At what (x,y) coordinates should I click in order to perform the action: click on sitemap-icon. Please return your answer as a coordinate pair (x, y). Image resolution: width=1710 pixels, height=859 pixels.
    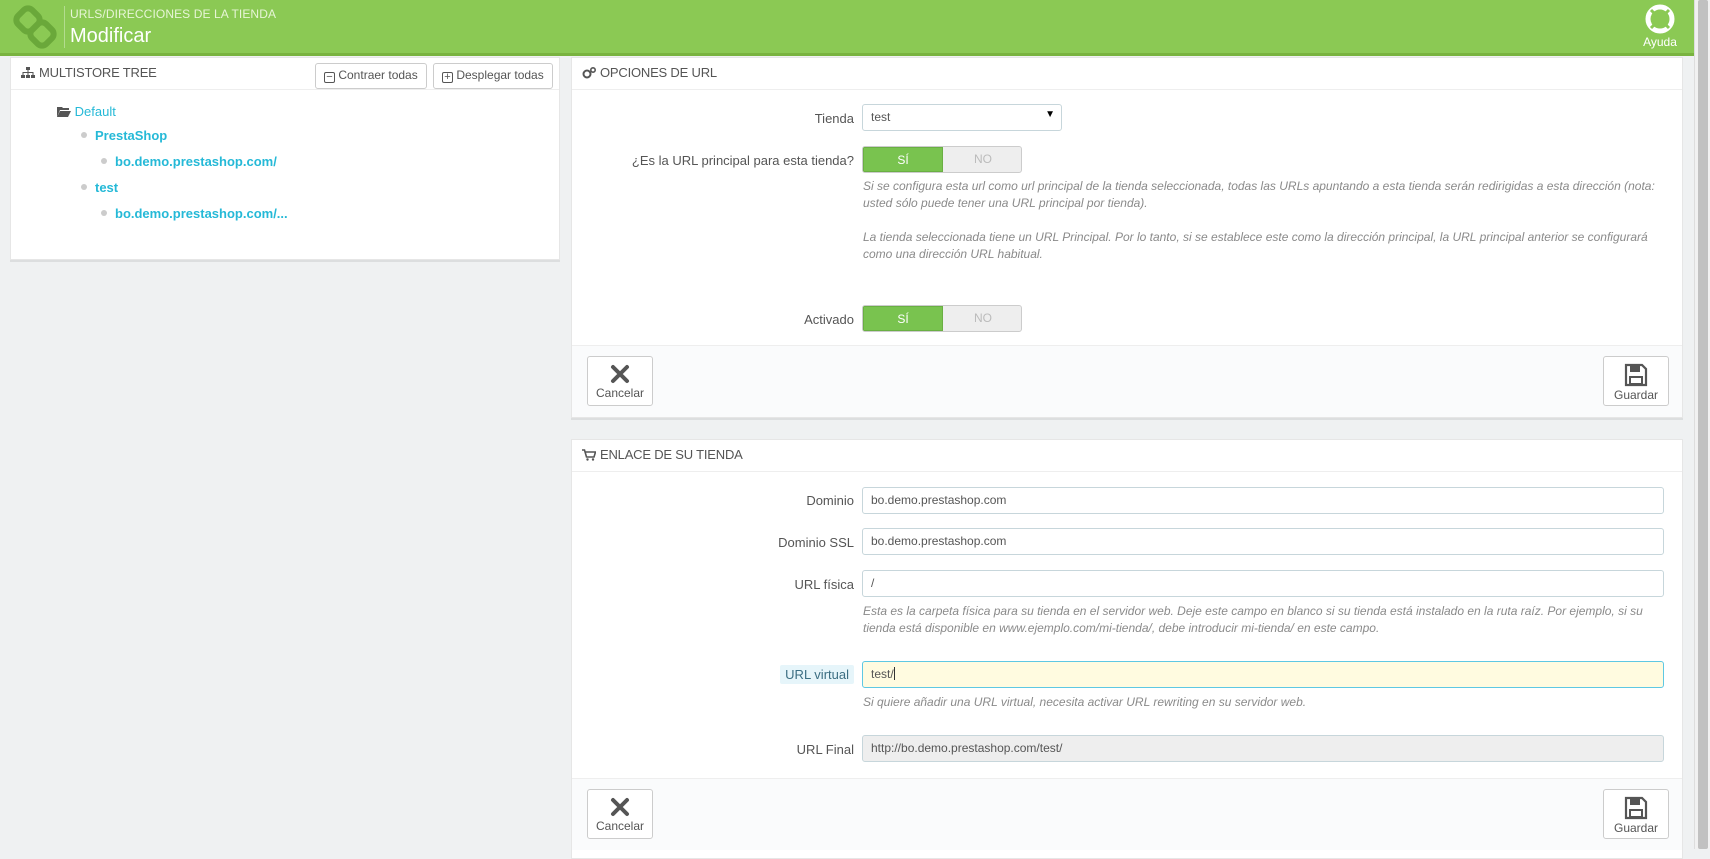
    Looking at the image, I should click on (28, 72).